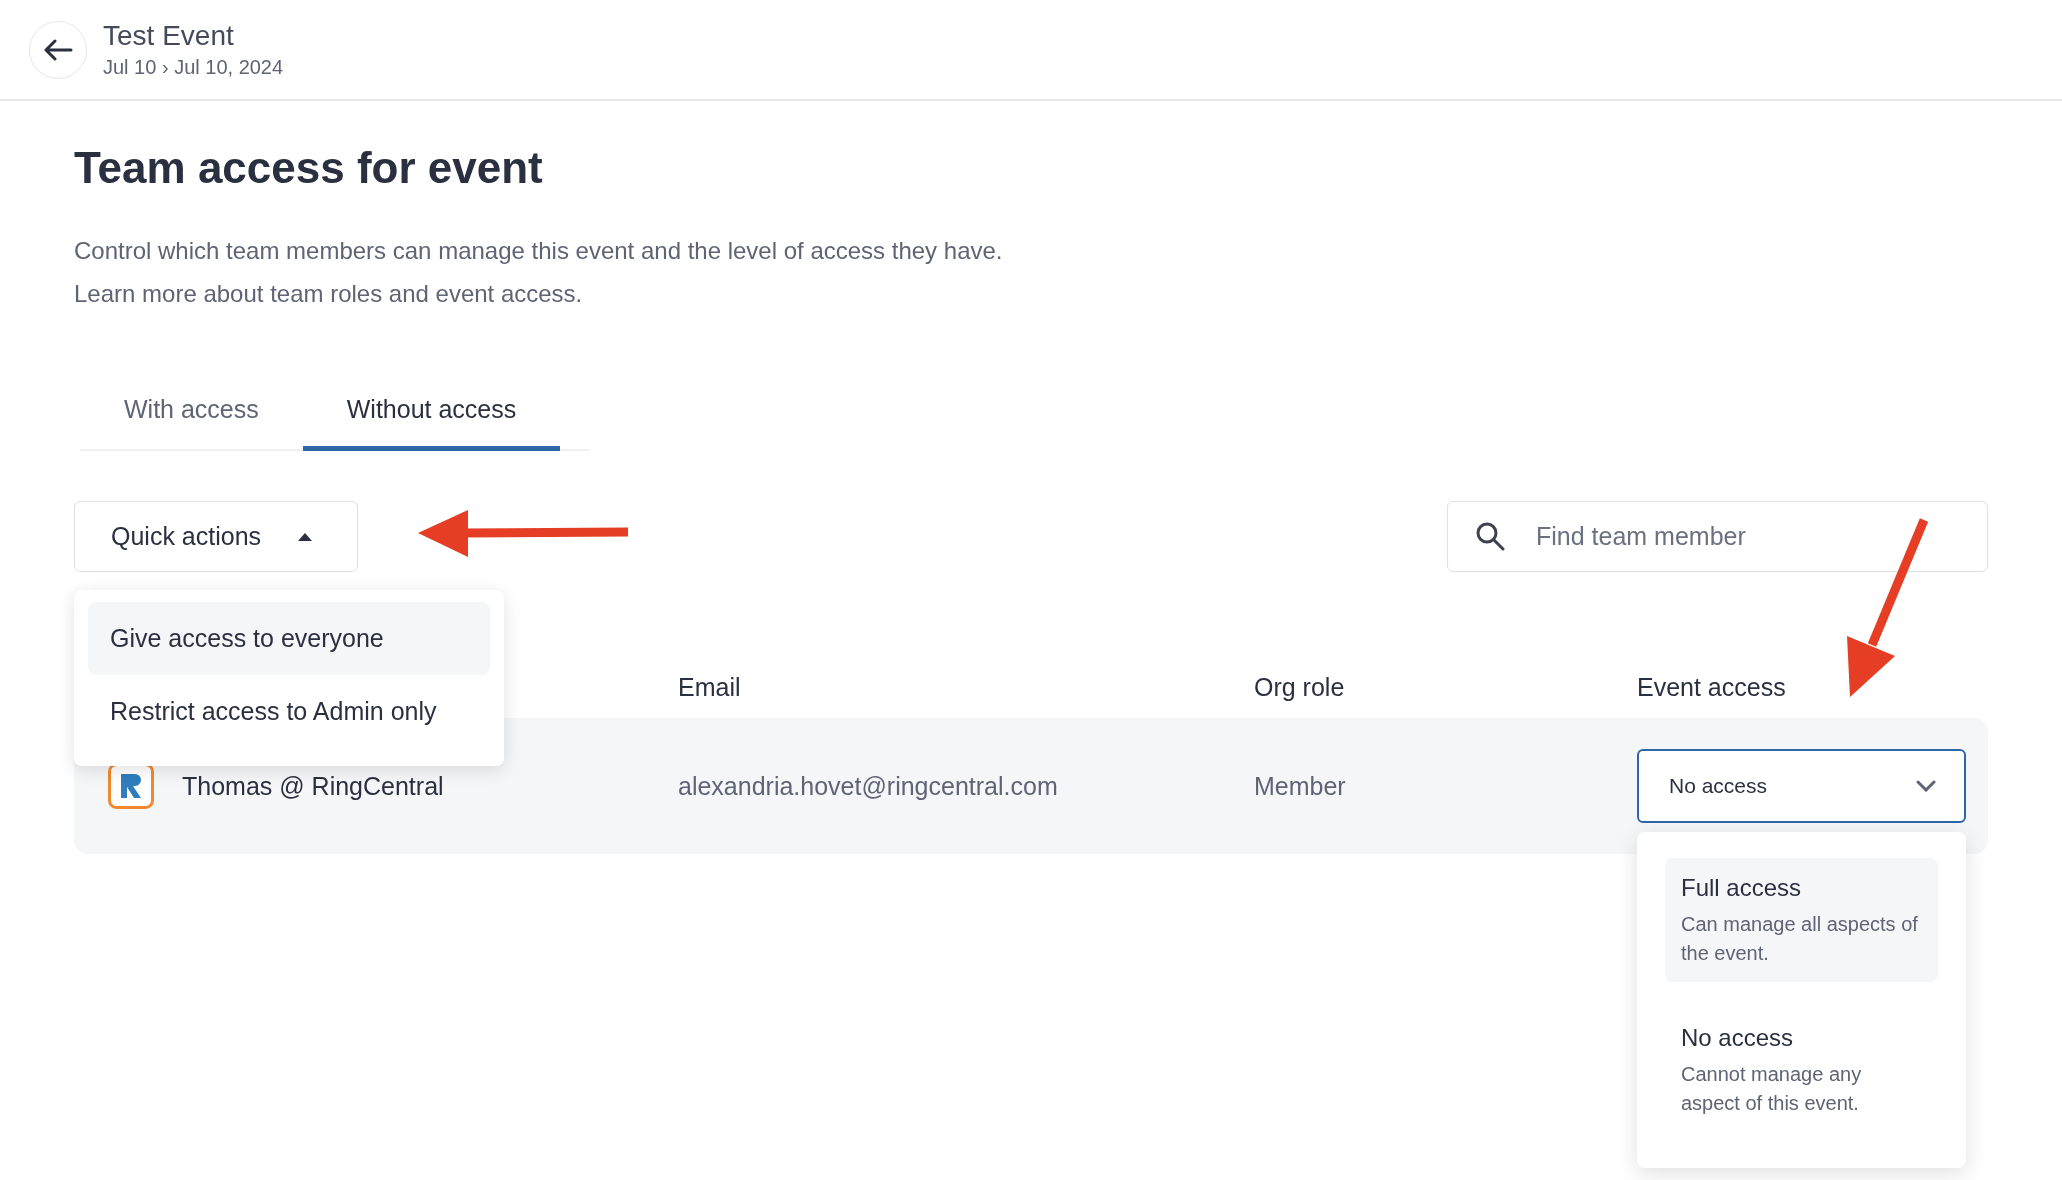  Describe the element at coordinates (1300, 786) in the screenshot. I see `org-role: Member` at that location.